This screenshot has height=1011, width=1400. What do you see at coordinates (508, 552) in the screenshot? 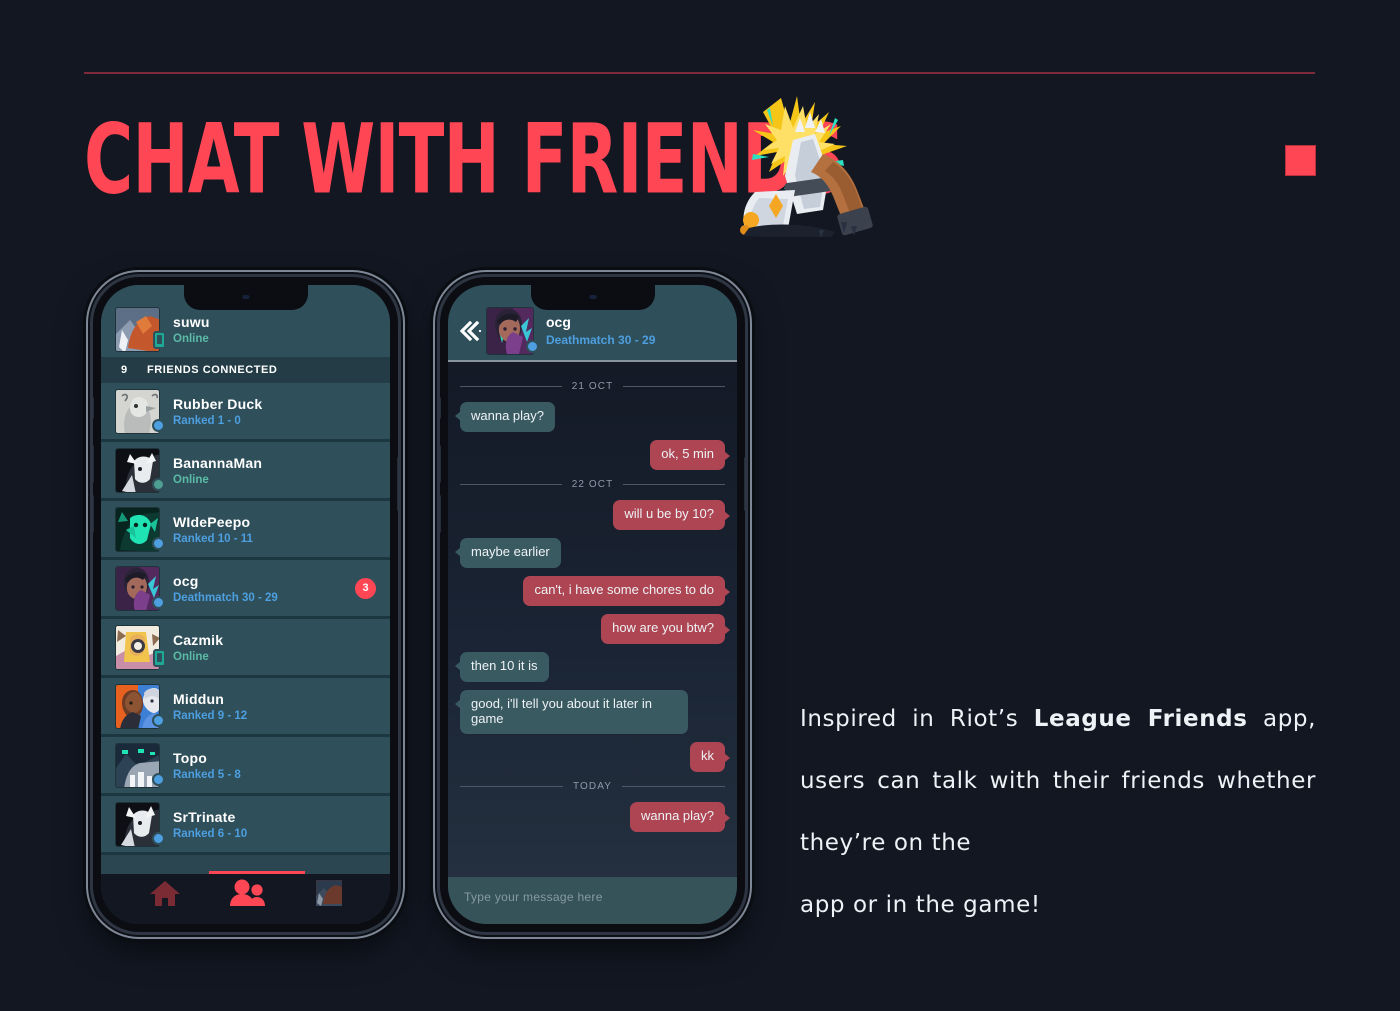
I see `message-bubble: maybe earlier` at bounding box center [508, 552].